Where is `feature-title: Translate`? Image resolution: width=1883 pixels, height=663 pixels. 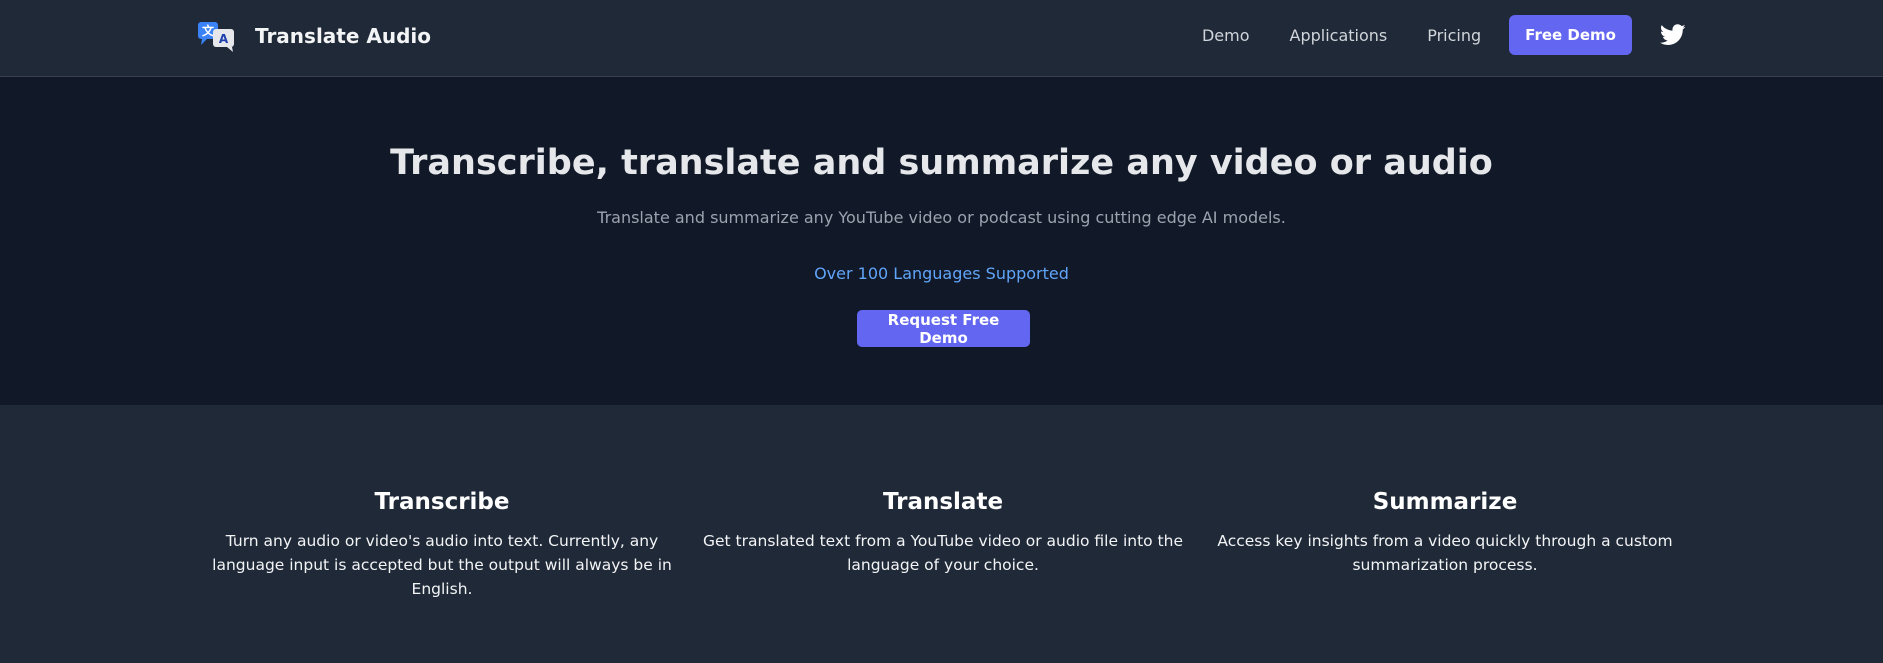
feature-title: Translate is located at coordinates (943, 502).